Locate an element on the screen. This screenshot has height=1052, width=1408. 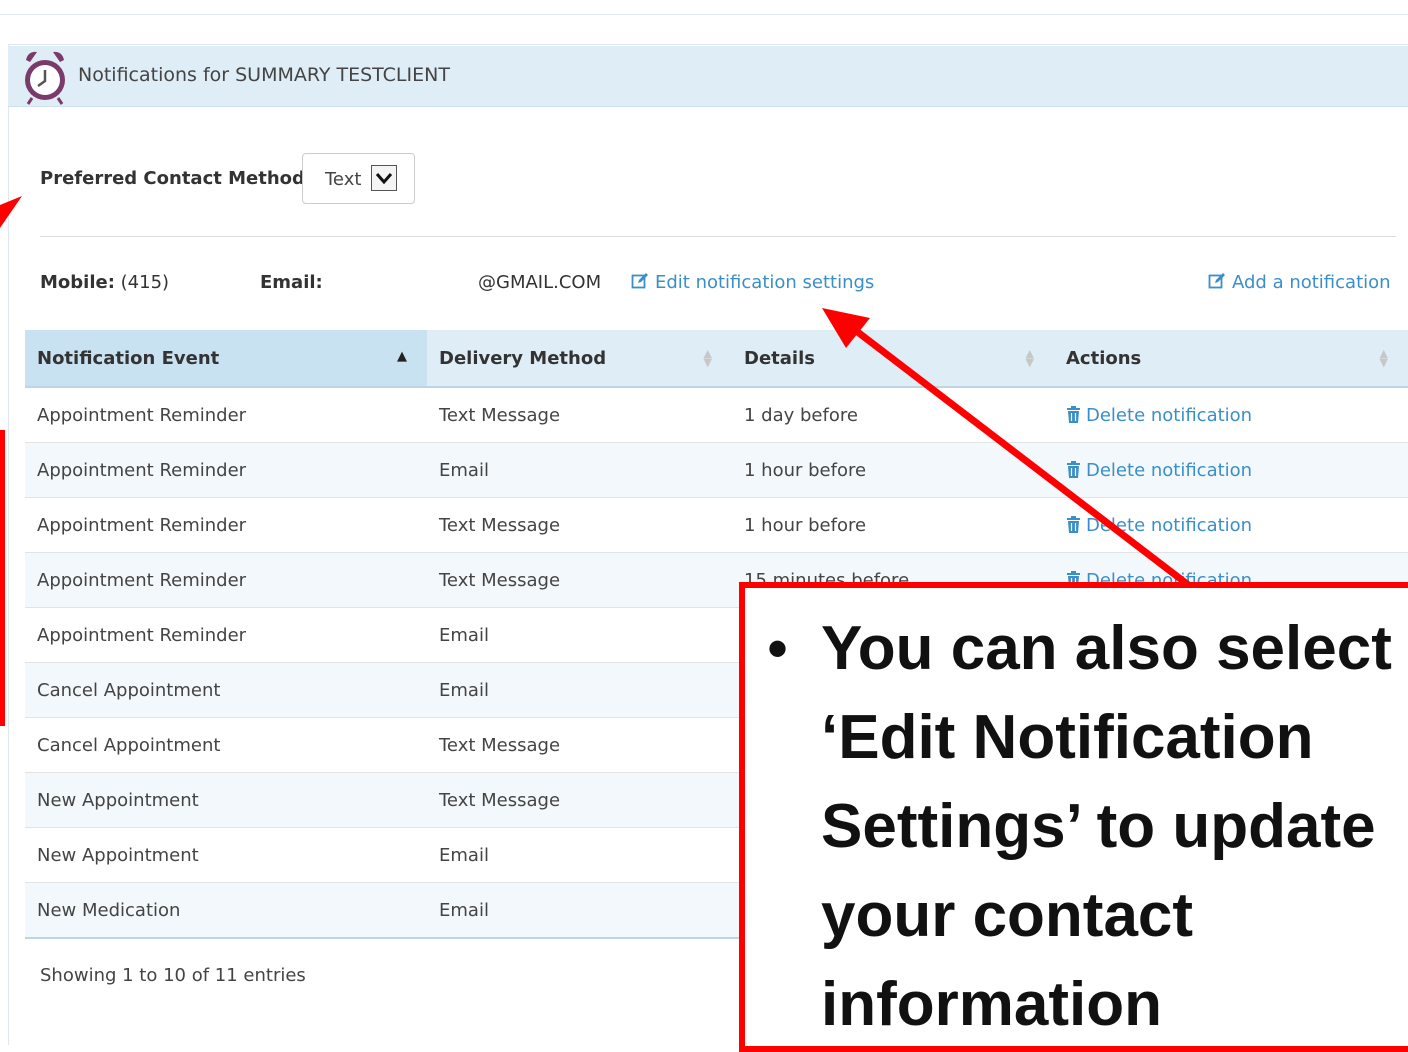
cell-details: 1 day before is located at coordinates (893, 415).